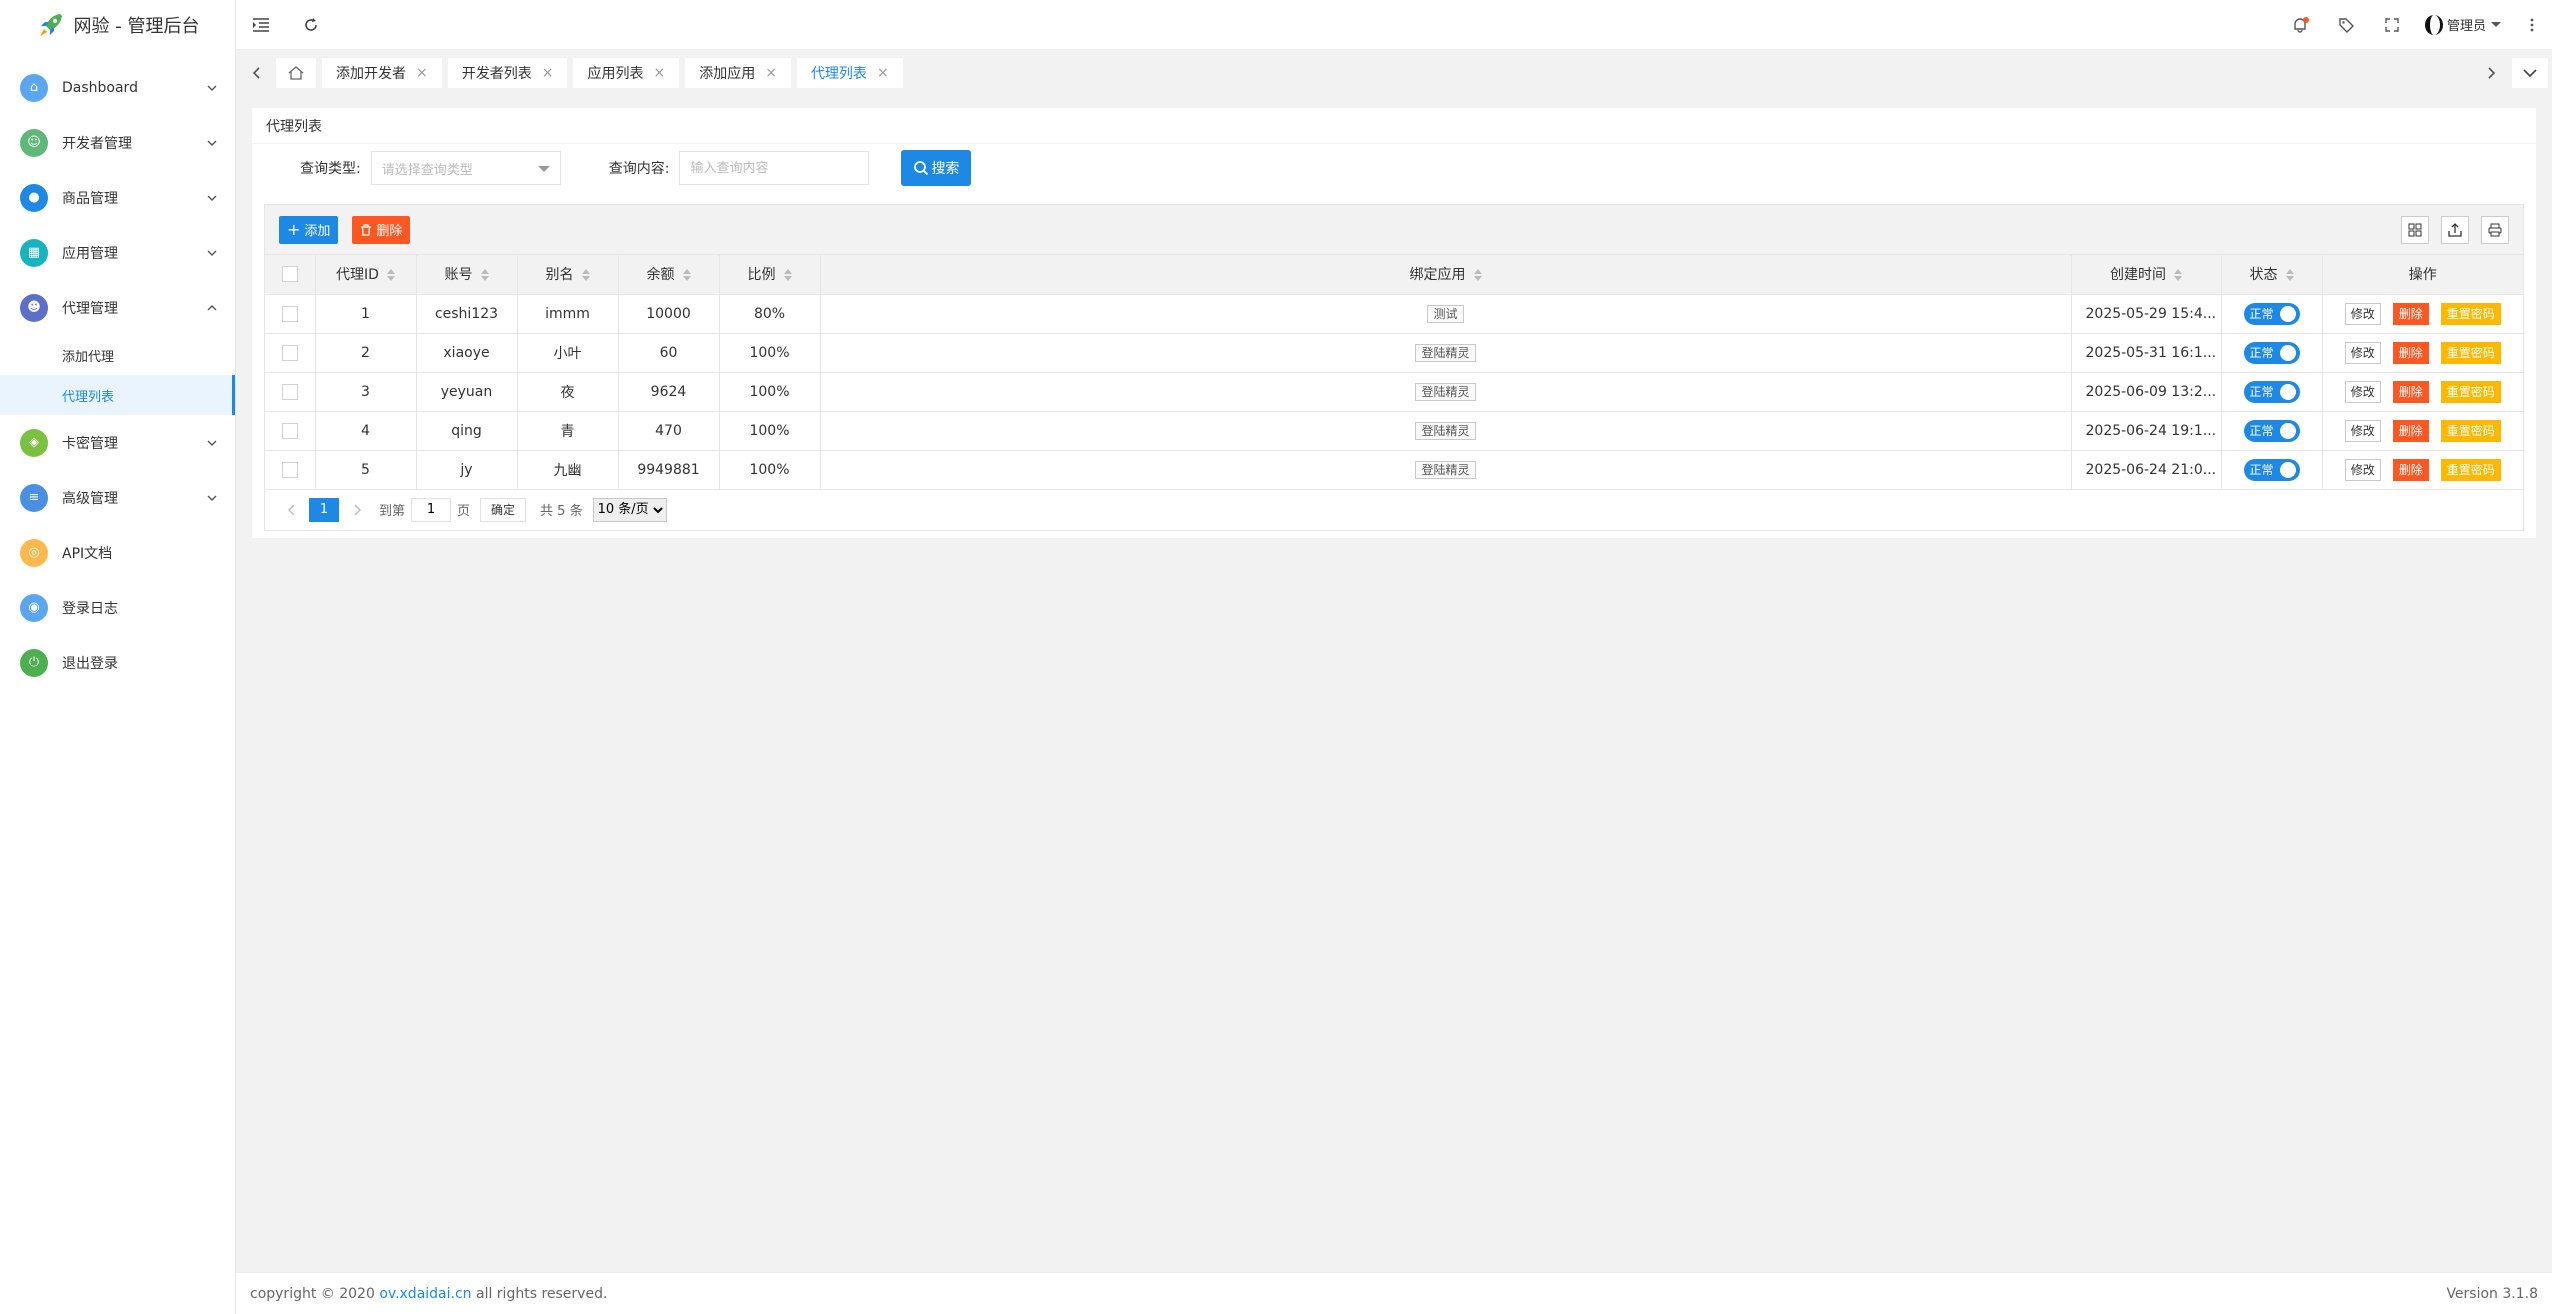  Describe the element at coordinates (2532, 25) in the screenshot. I see `more-button` at that location.